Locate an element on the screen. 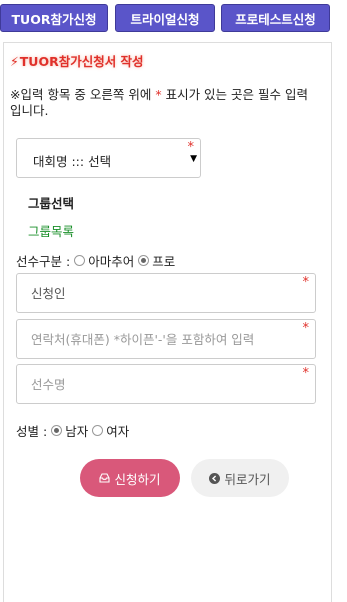  inbox-icon is located at coordinates (105, 478).